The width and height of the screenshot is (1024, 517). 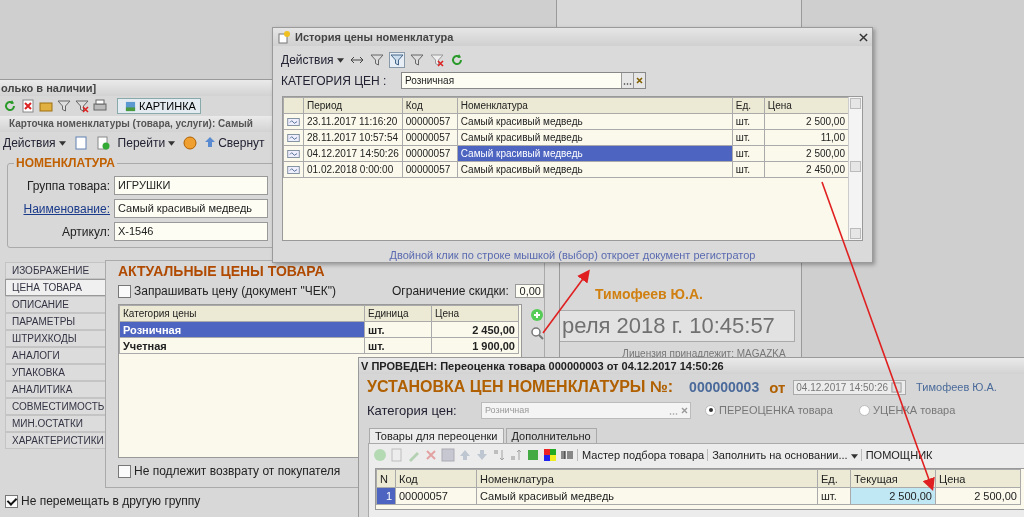 I want to click on header-cell: Период, so click(x=353, y=105).